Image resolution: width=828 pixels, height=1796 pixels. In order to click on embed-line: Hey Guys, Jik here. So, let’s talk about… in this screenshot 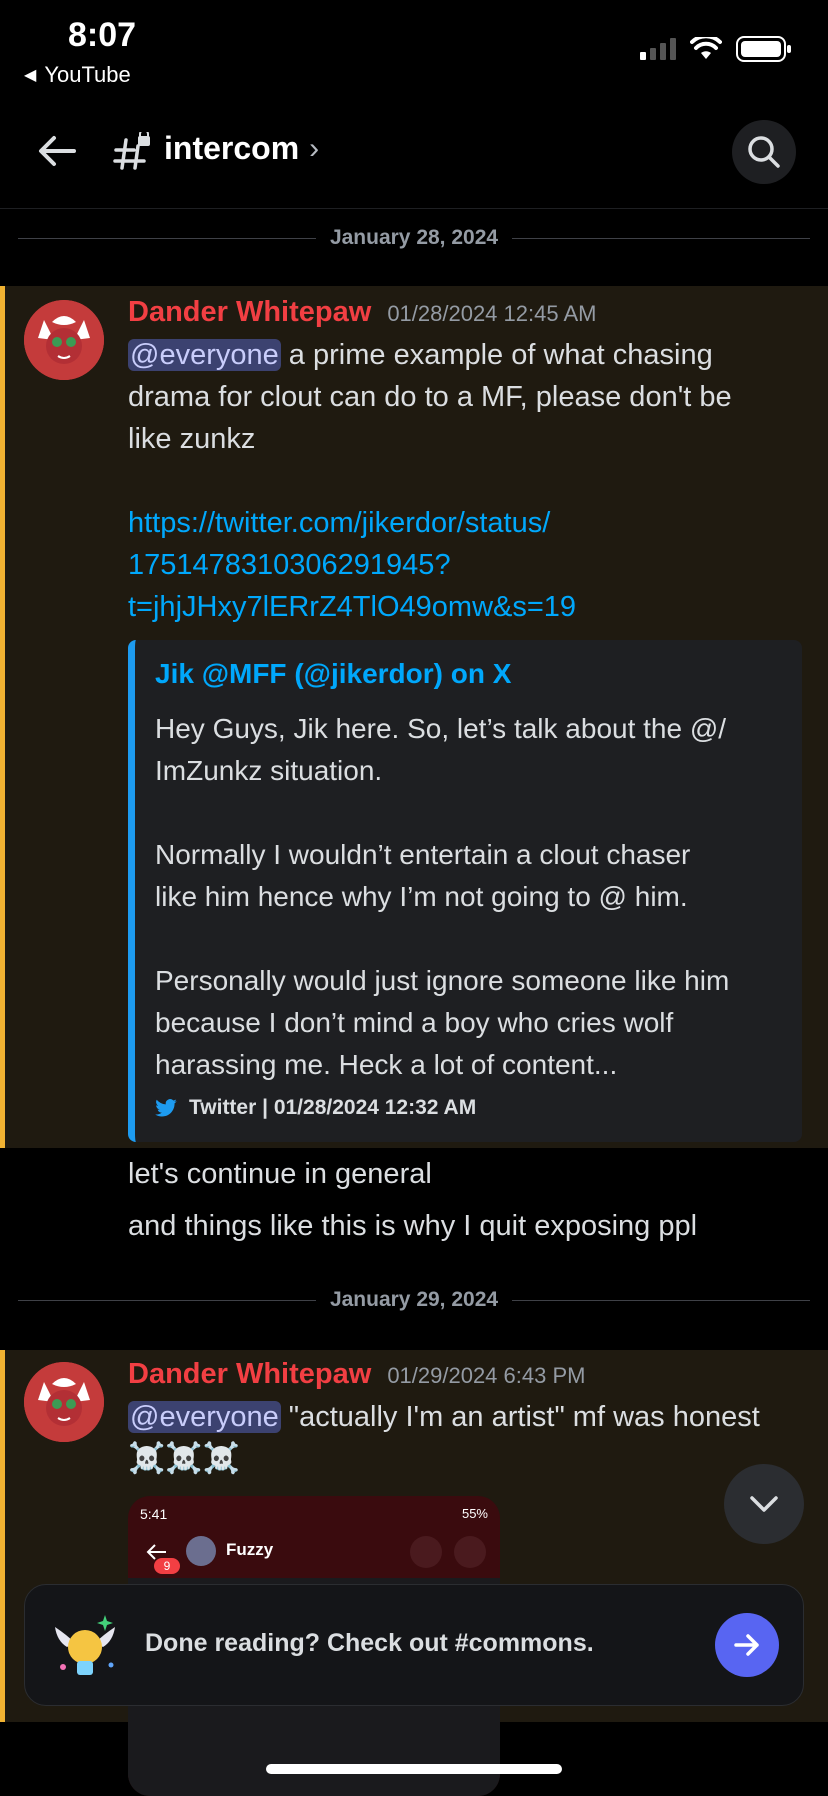, I will do `click(441, 728)`.